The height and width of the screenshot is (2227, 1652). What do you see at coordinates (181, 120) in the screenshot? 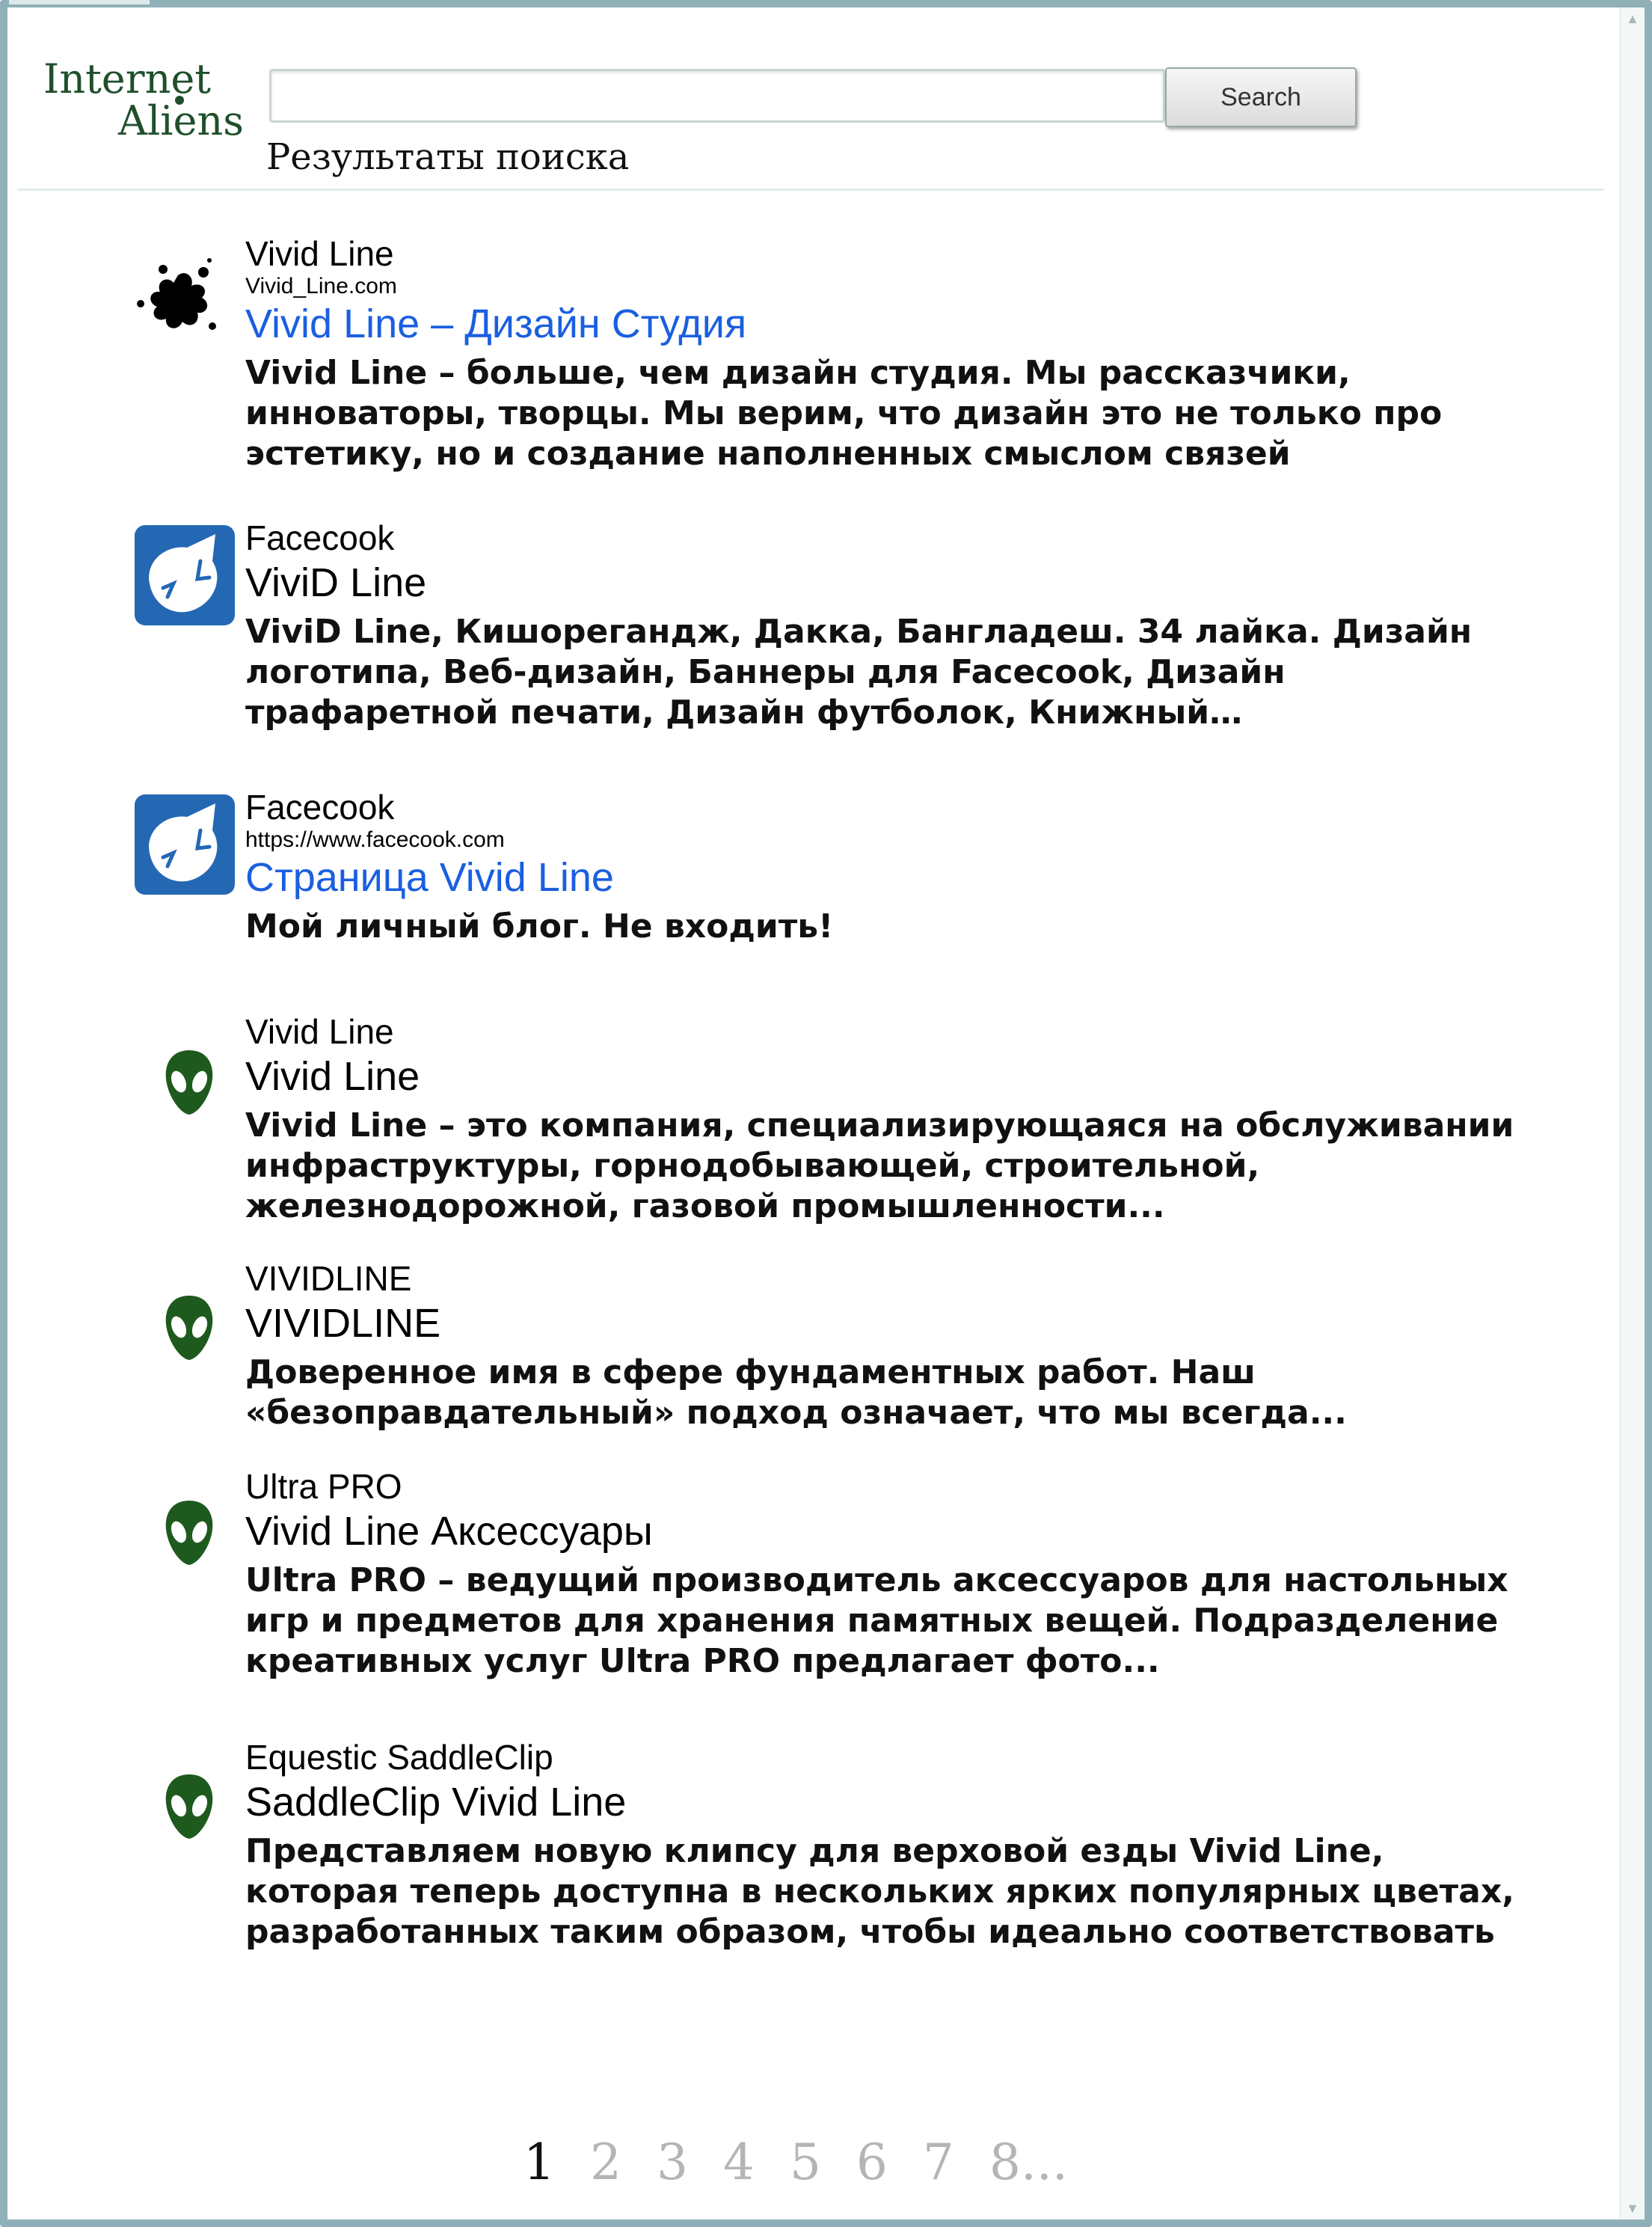
I see `logo-text-line2: Aliens` at bounding box center [181, 120].